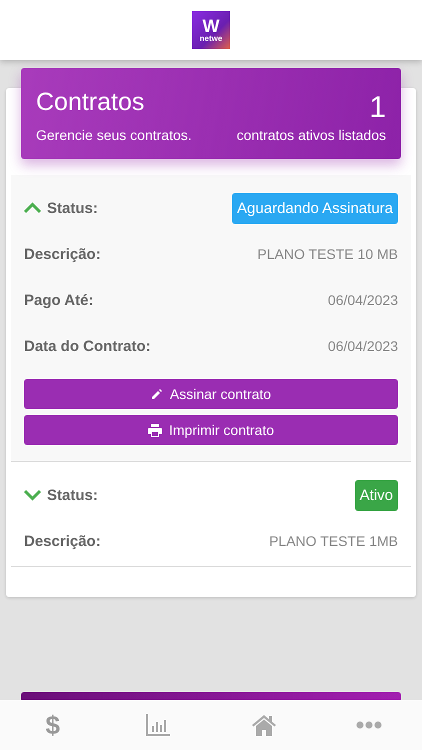  Describe the element at coordinates (311, 135) in the screenshot. I see `count-label: contratos ativos listados` at that location.